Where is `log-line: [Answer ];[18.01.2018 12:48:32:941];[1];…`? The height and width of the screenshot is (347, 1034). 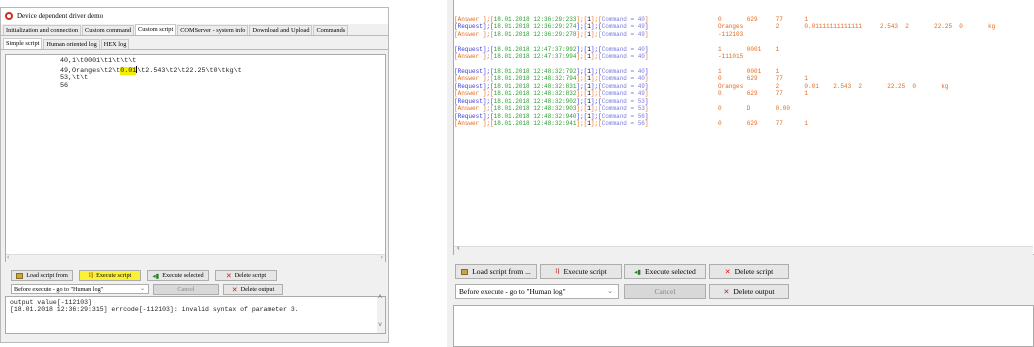 log-line: [Answer ];[18.01.2018 12:48:32:941];[1];… is located at coordinates (631, 124).